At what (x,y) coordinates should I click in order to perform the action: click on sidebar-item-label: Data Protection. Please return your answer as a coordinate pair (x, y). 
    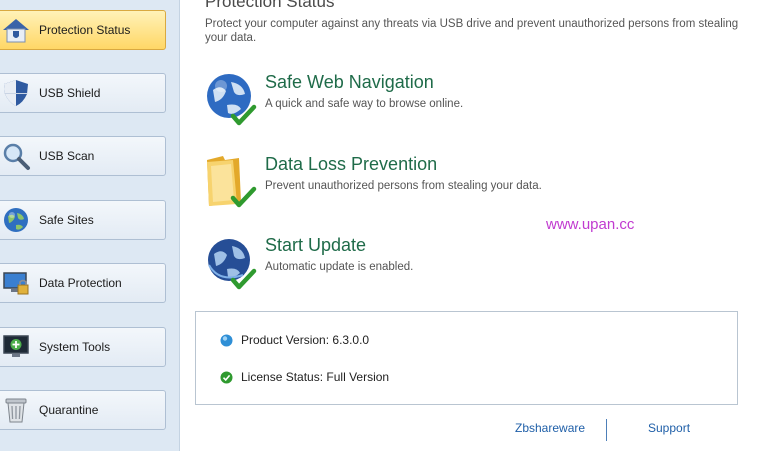
    Looking at the image, I should click on (80, 283).